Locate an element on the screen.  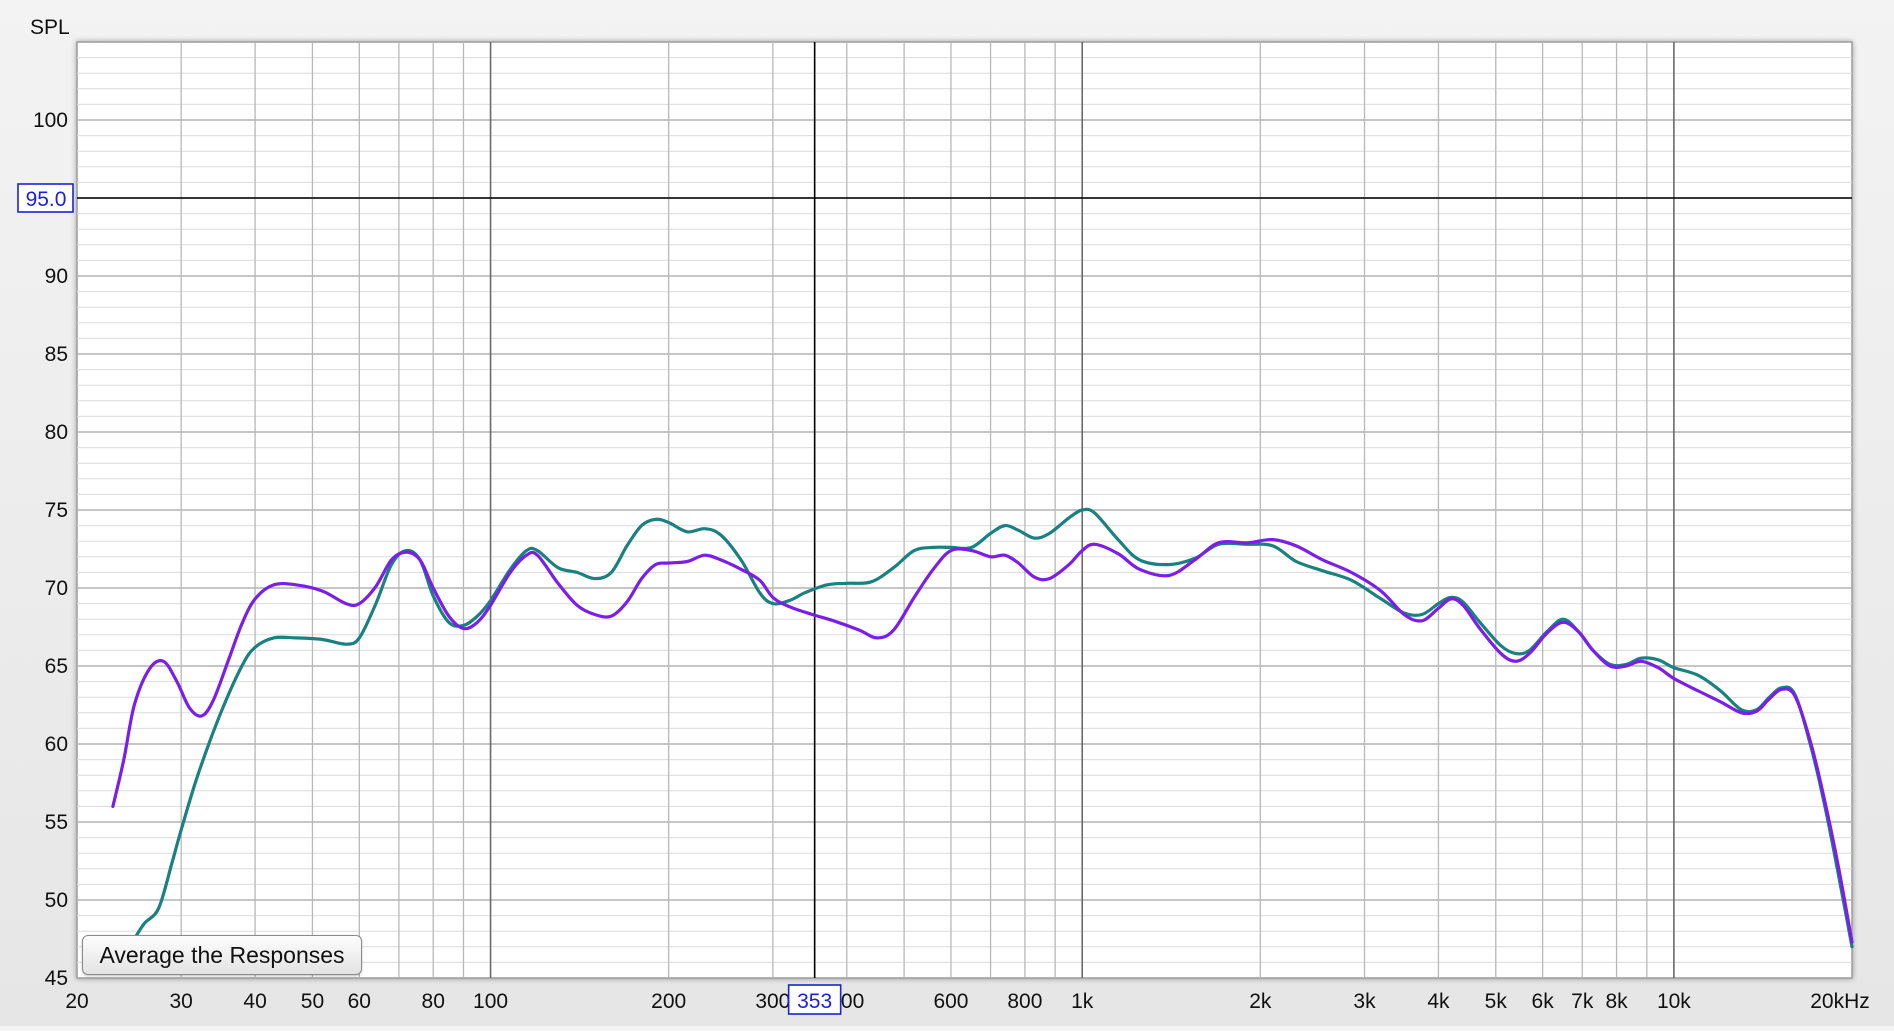
x-tick-label: 80 is located at coordinates (433, 1001).